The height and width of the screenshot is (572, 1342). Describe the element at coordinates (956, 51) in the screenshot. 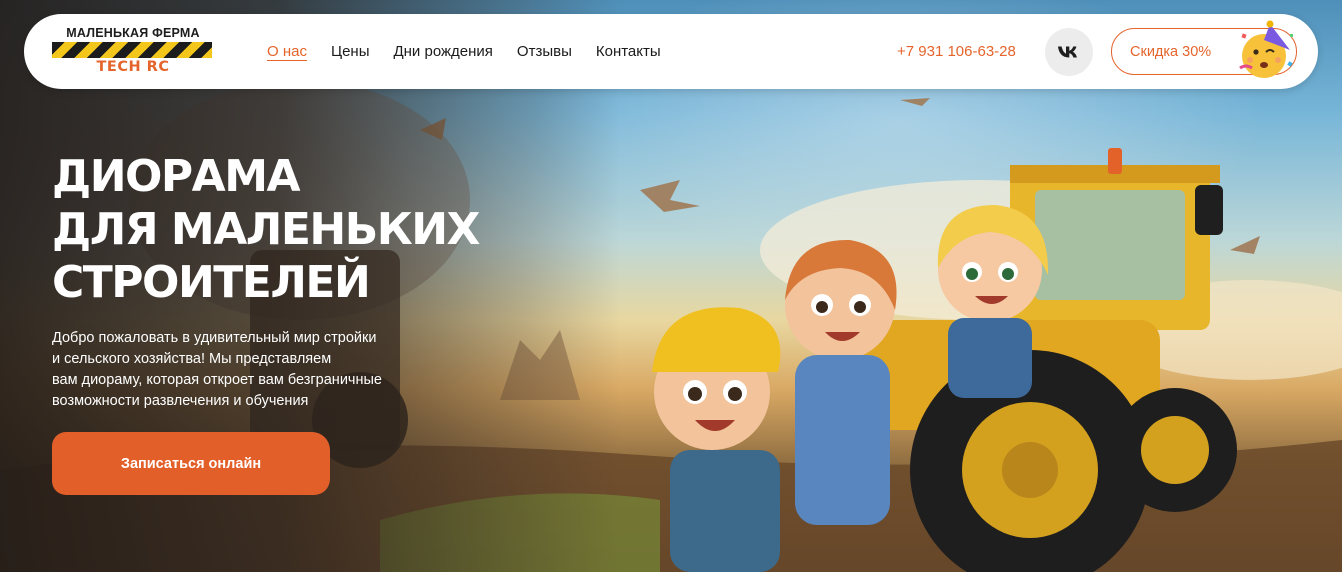

I see `phone-link: +7 931 106-63-28` at that location.